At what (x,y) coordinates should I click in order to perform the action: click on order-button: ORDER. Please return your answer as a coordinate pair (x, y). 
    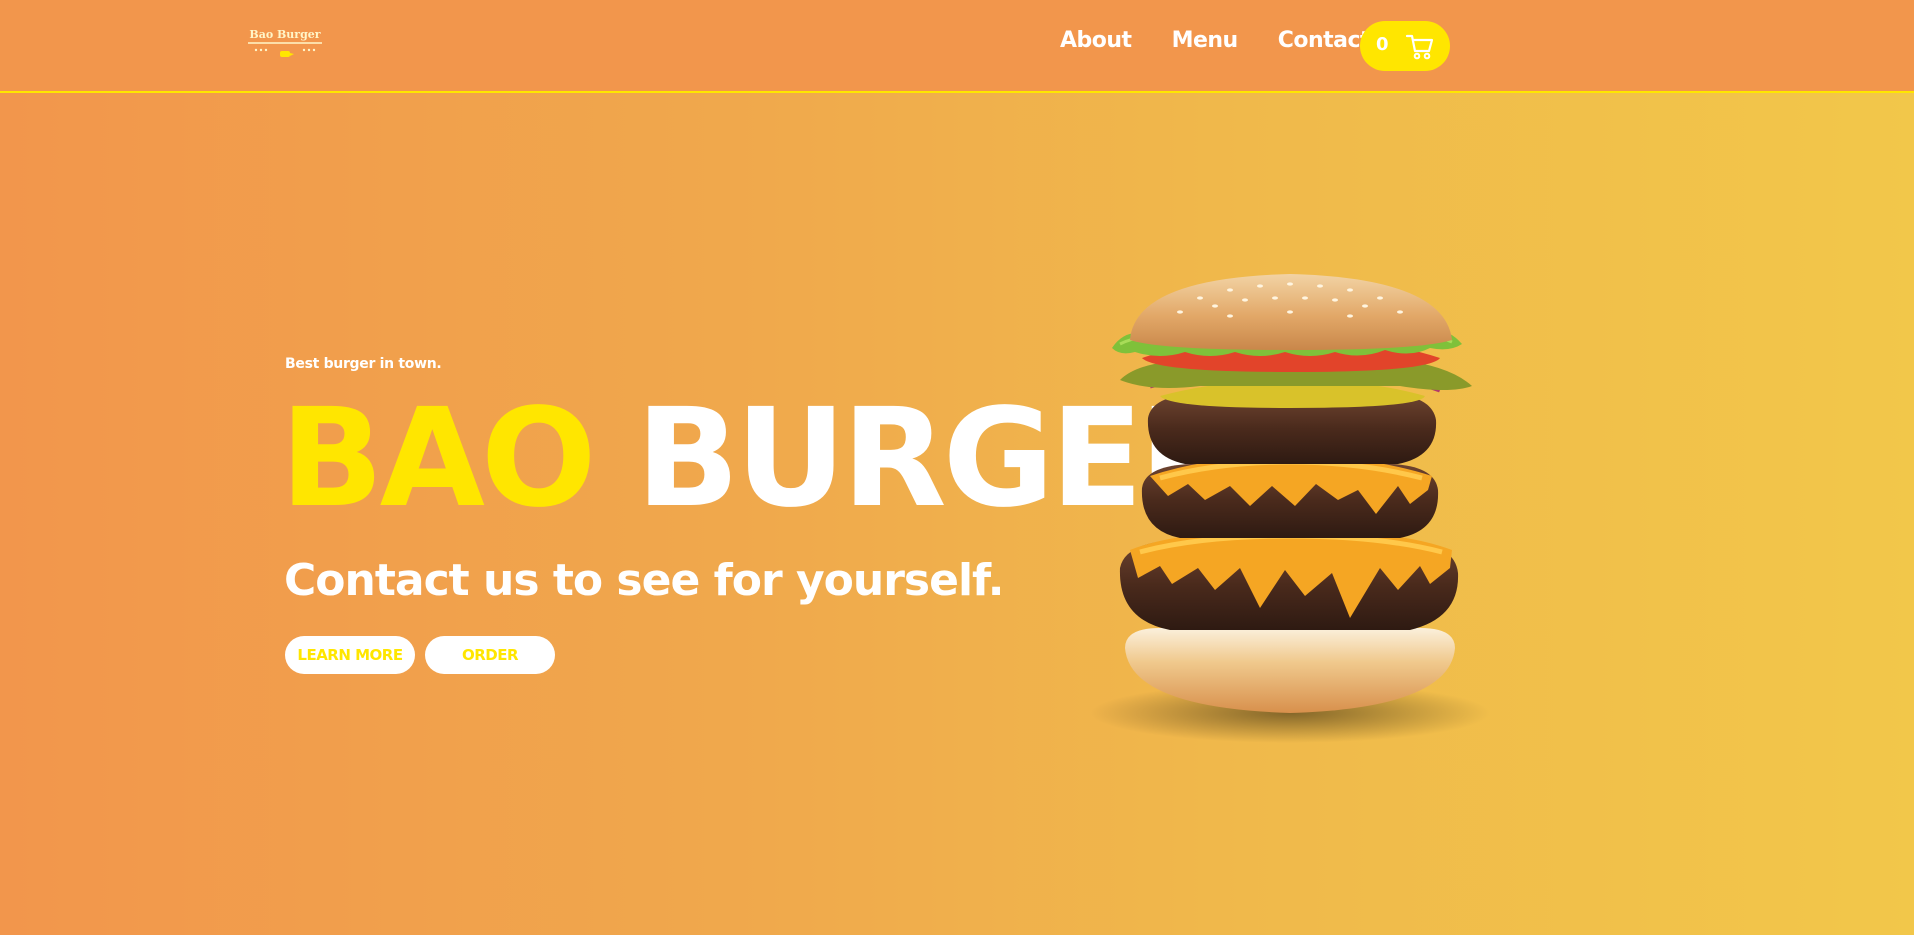
    Looking at the image, I should click on (490, 655).